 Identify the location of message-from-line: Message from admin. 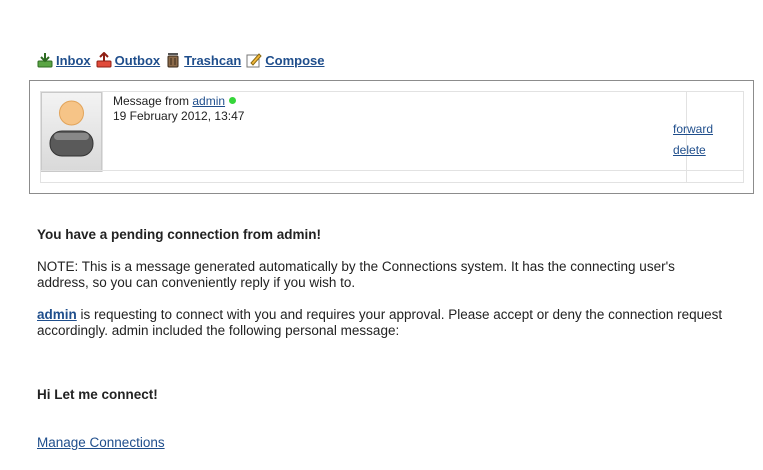
(178, 101).